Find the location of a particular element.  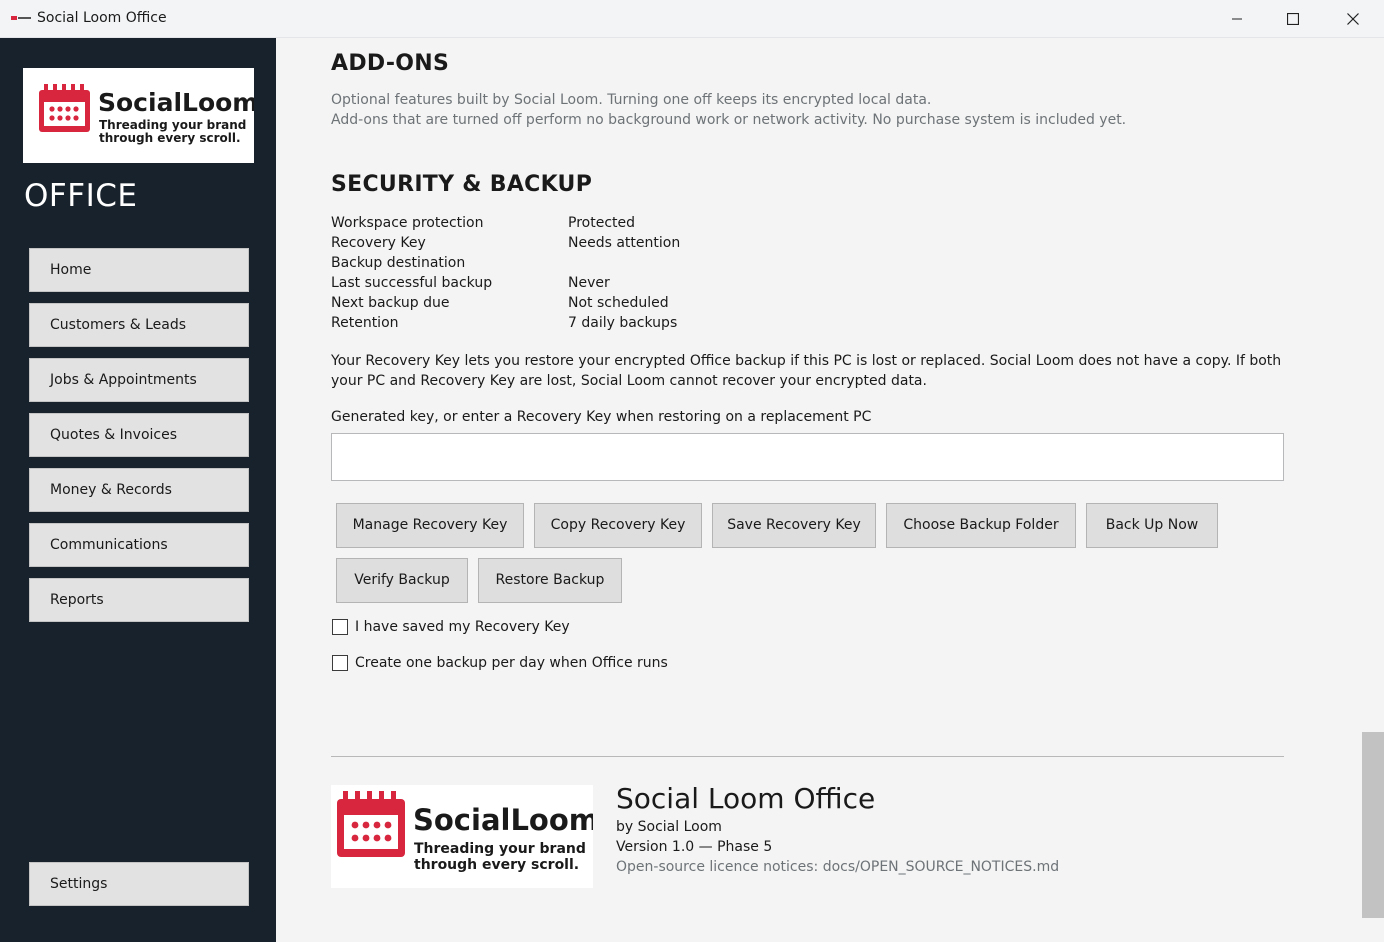

status-value-last-backup: Never is located at coordinates (589, 283).